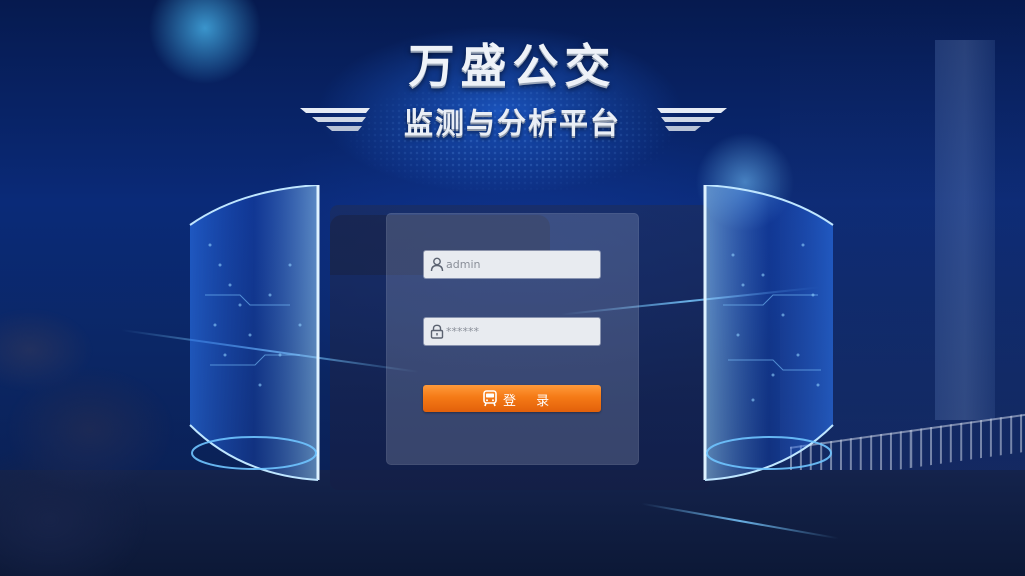 This screenshot has width=1025, height=576. What do you see at coordinates (437, 331) in the screenshot?
I see `lock-icon` at bounding box center [437, 331].